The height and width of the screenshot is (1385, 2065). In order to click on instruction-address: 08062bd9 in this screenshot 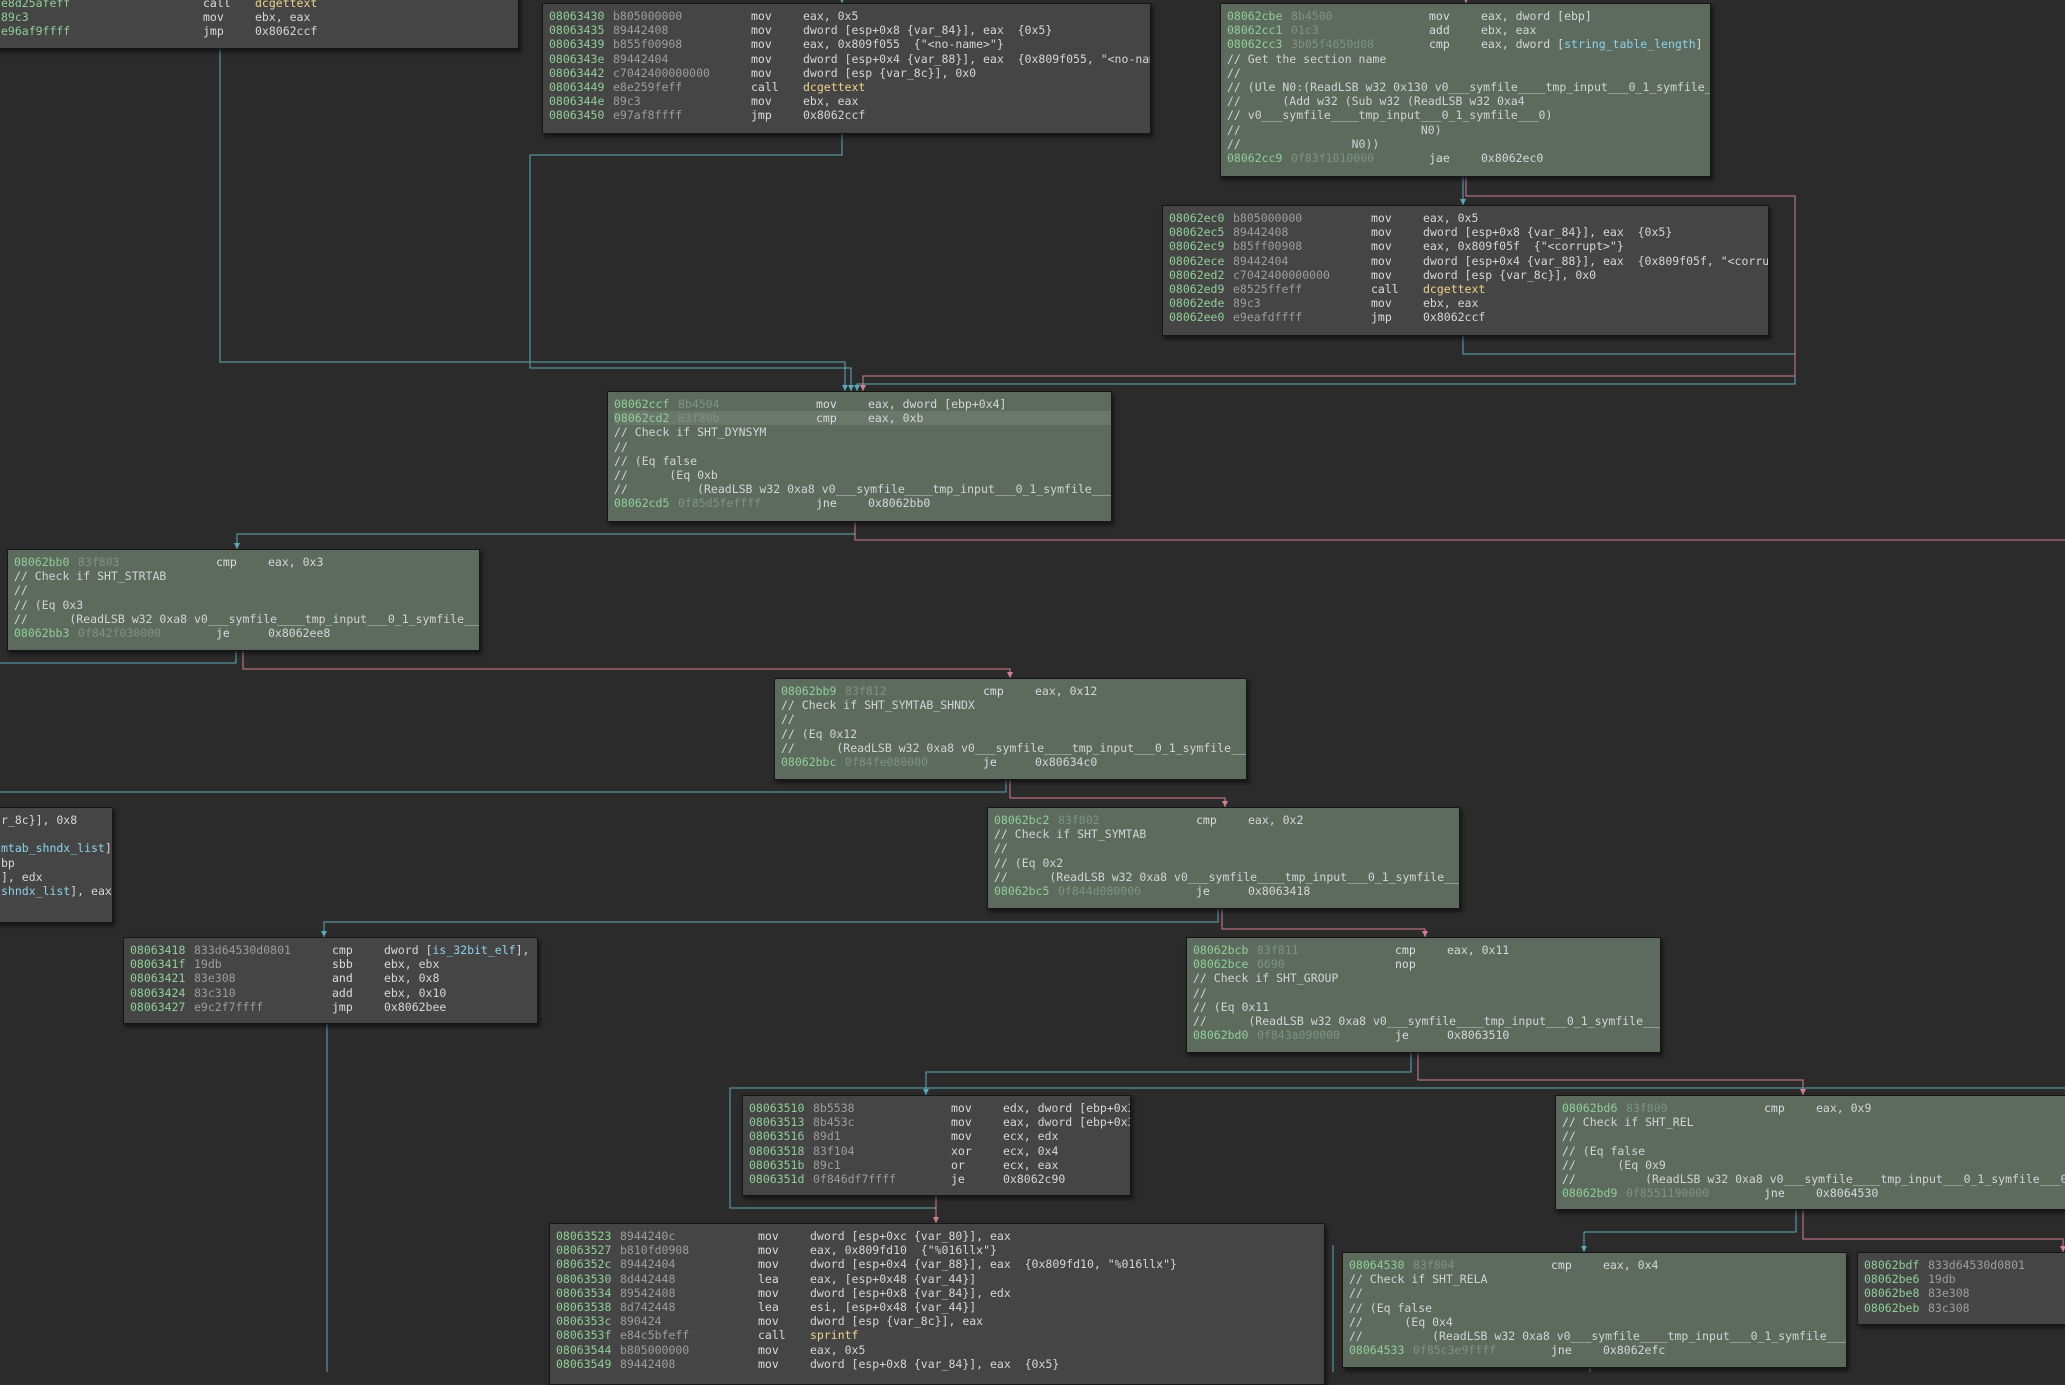, I will do `click(1594, 1193)`.